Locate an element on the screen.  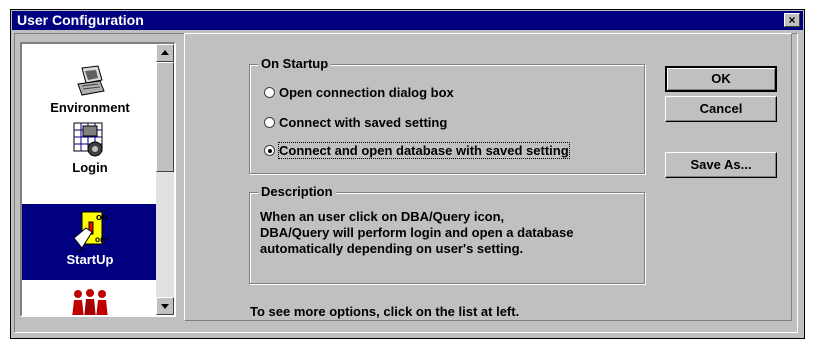
list-item-label: StartUp is located at coordinates (90, 259).